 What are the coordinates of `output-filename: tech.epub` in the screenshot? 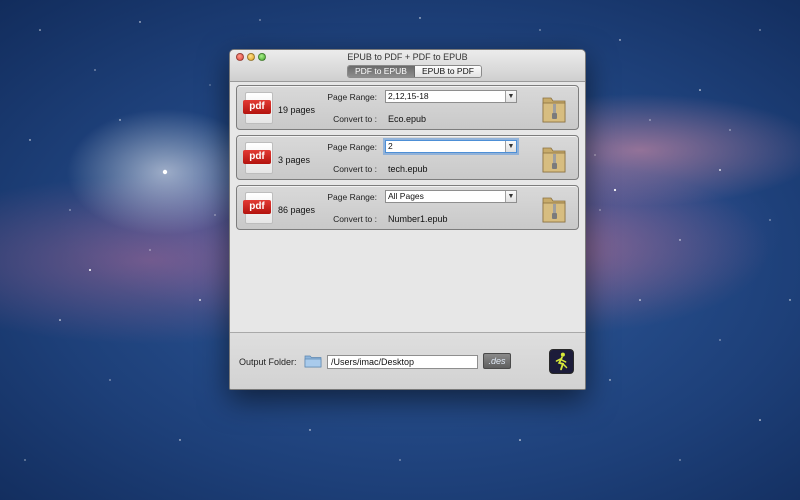 It's located at (408, 169).